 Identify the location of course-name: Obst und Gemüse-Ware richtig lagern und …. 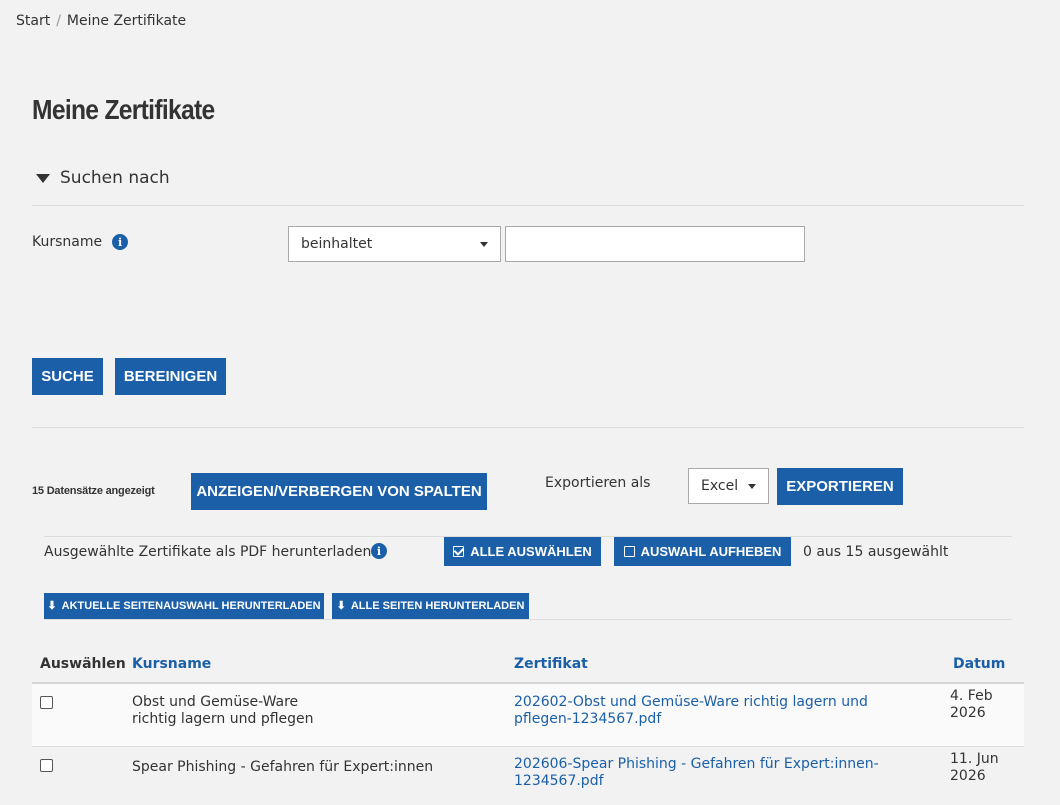
(223, 710).